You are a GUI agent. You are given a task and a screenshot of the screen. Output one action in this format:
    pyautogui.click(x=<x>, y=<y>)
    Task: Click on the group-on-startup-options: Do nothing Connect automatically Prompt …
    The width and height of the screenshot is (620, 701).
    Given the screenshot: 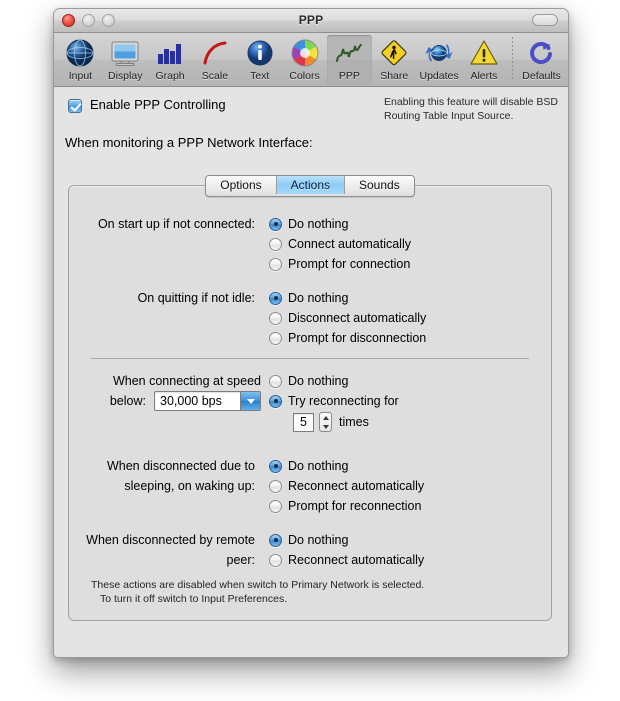 What is the action you would take?
    pyautogui.click(x=340, y=244)
    